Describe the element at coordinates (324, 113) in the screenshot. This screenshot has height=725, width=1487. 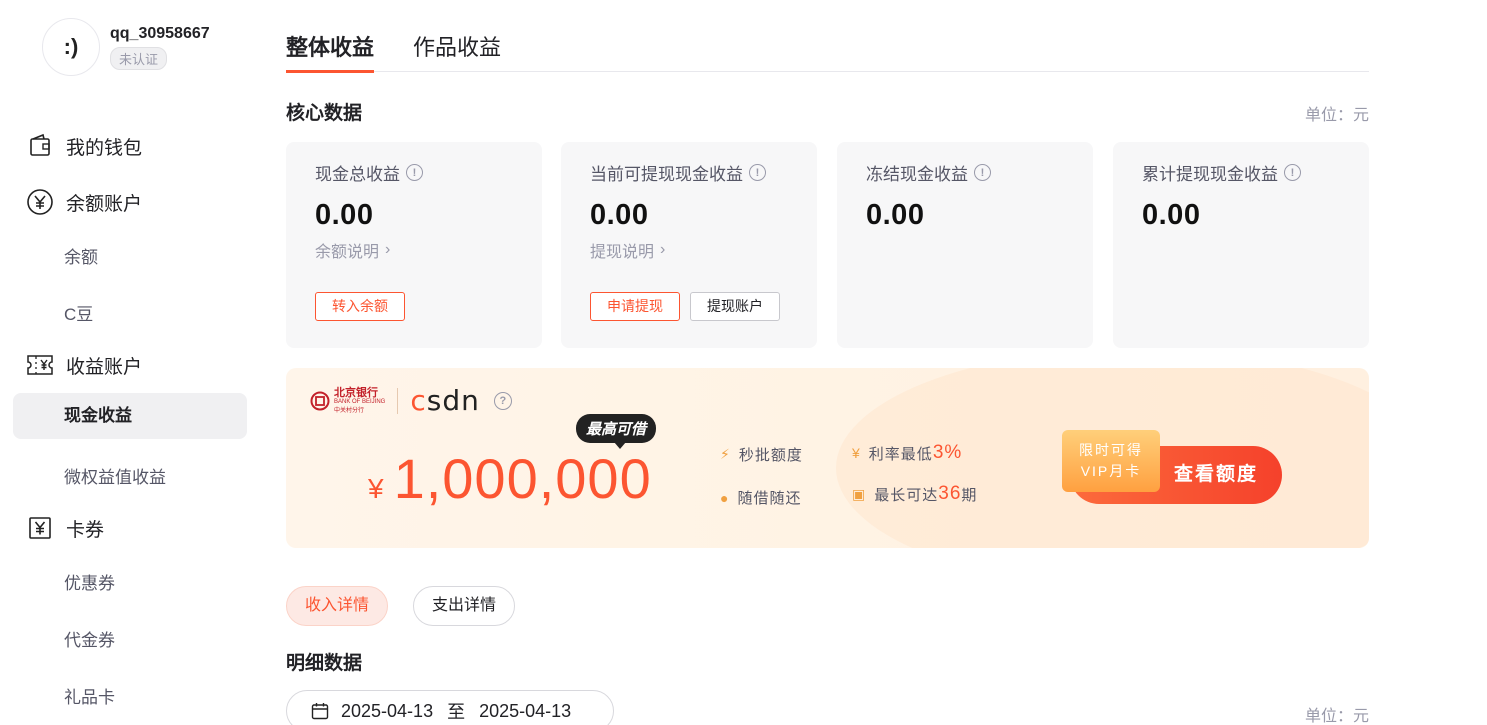
I see `core-data-title: 核心数据` at that location.